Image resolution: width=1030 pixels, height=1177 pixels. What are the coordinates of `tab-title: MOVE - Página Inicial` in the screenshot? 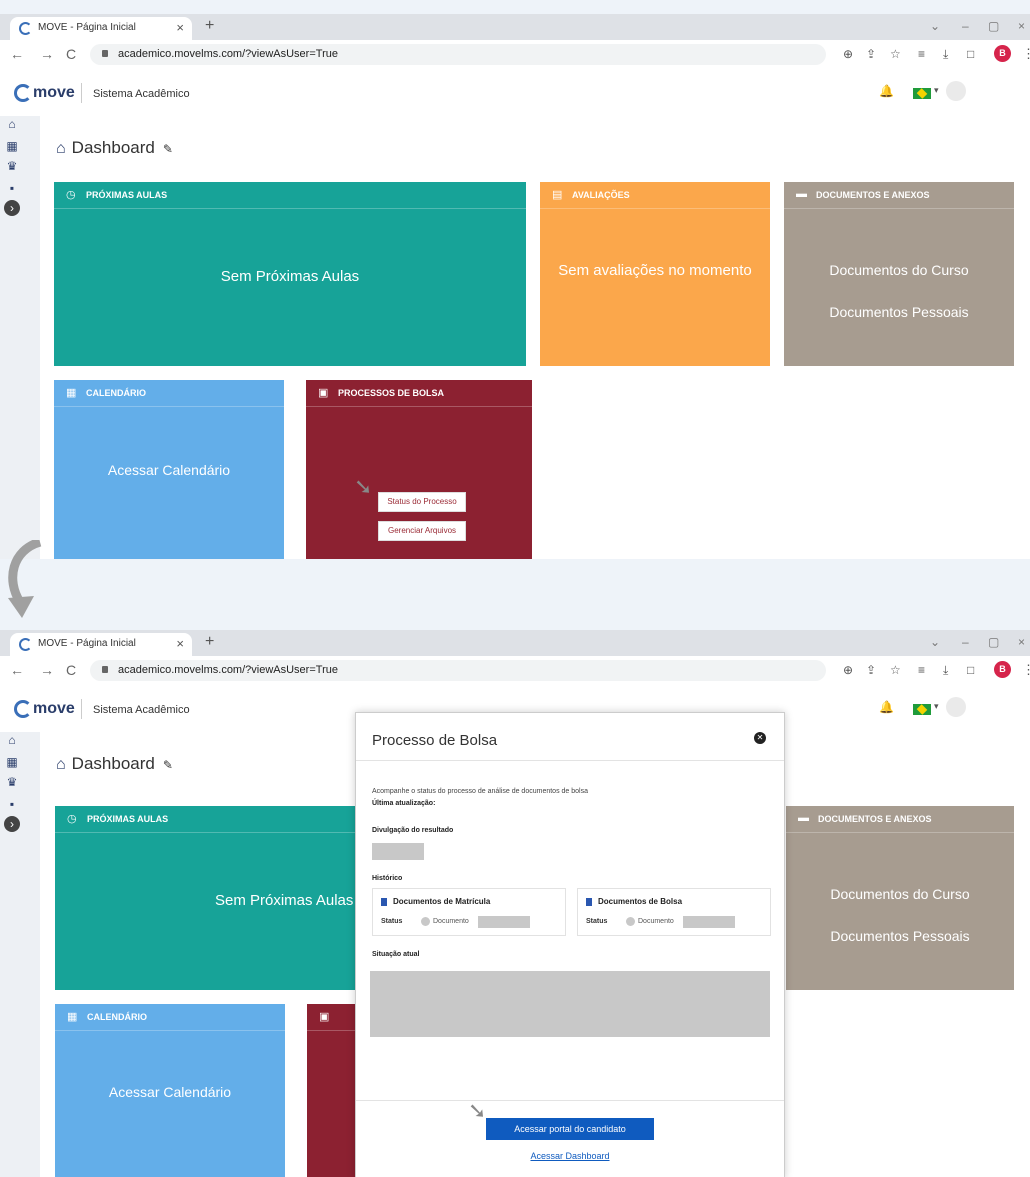 It's located at (87, 27).